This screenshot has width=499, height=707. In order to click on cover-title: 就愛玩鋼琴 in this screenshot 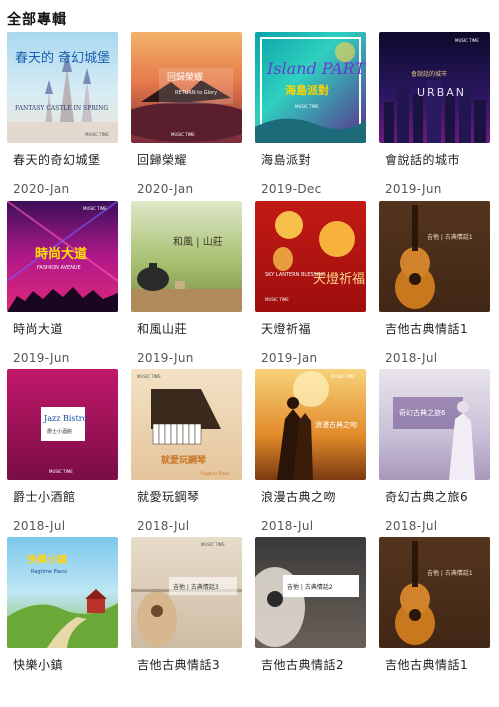, I will do `click(184, 460)`.